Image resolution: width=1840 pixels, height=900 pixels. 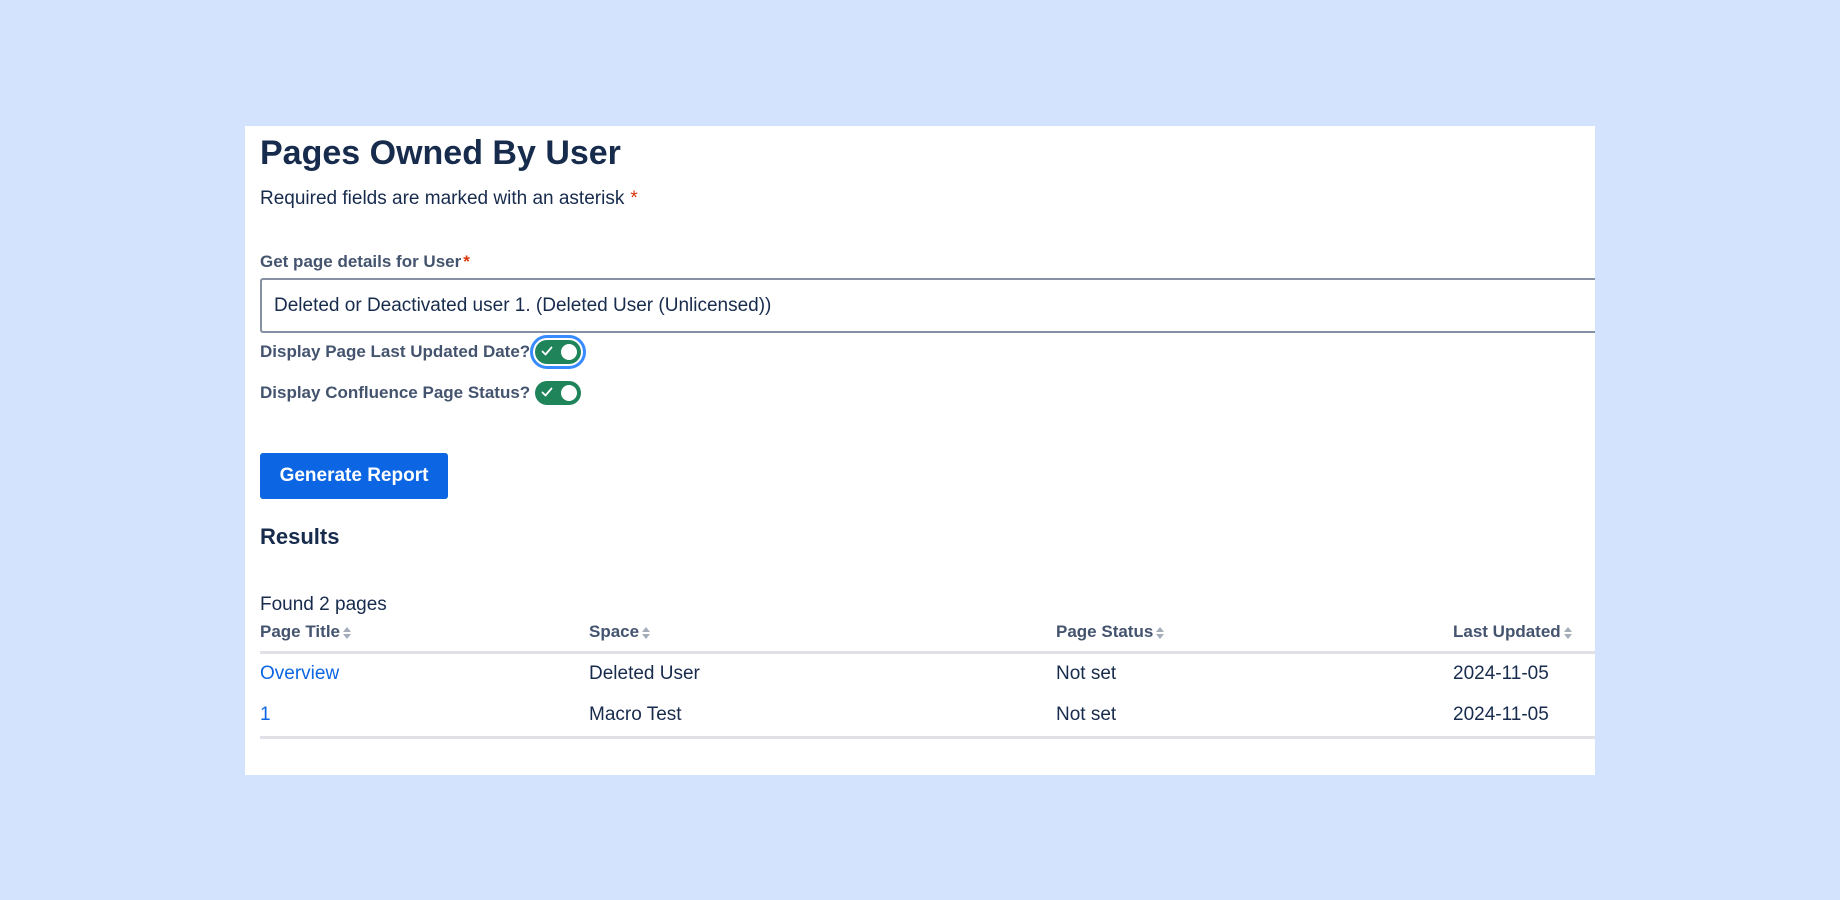 What do you see at coordinates (466, 261) in the screenshot?
I see `user-field-required-asterisk: *` at bounding box center [466, 261].